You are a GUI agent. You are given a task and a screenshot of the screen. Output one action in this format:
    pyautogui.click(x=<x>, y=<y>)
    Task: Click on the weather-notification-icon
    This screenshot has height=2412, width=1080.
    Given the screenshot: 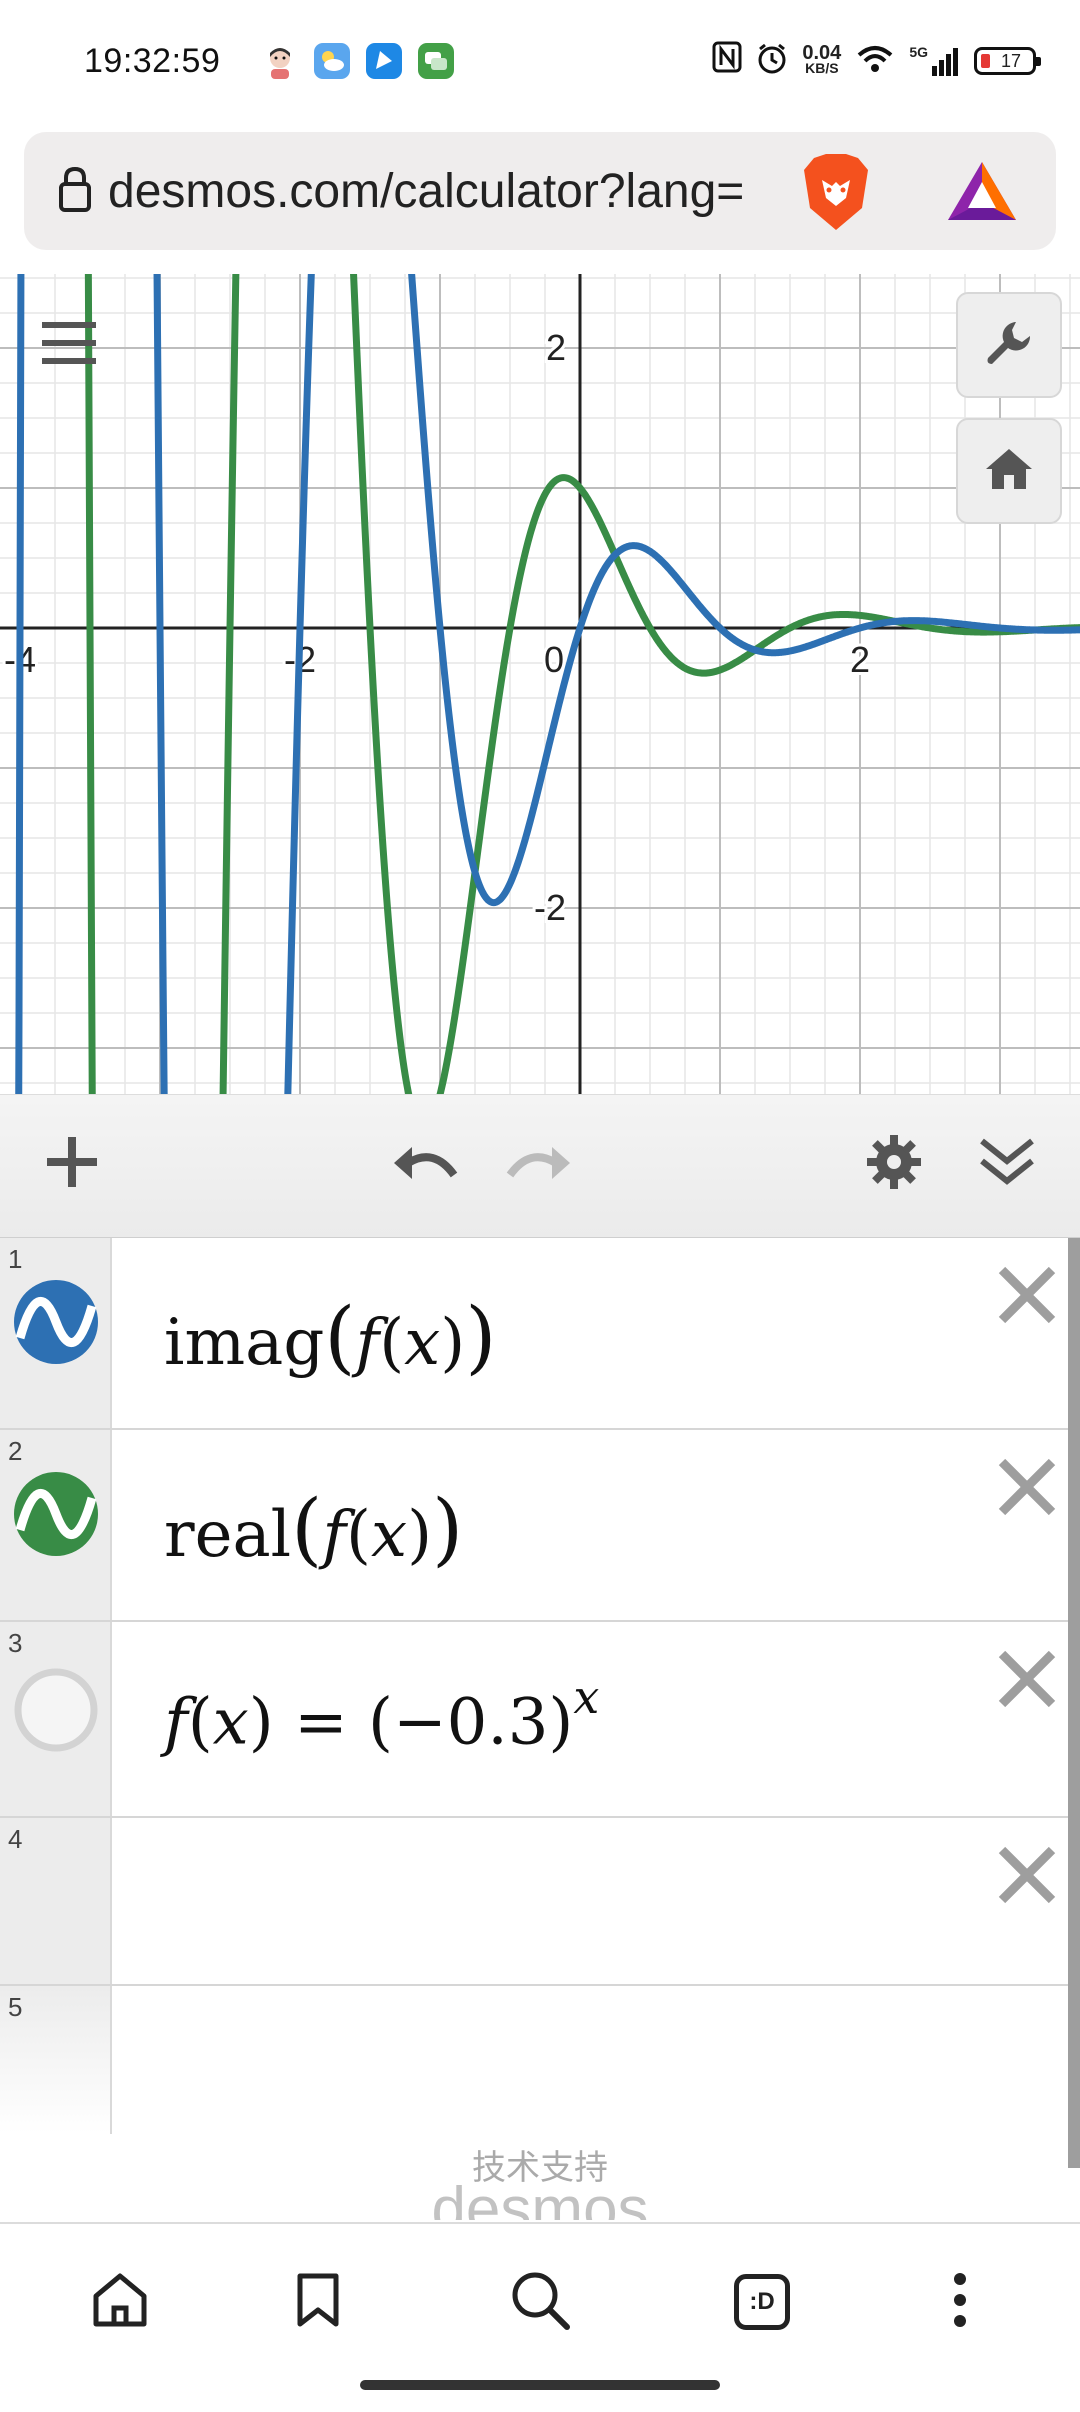 What is the action you would take?
    pyautogui.click(x=332, y=61)
    